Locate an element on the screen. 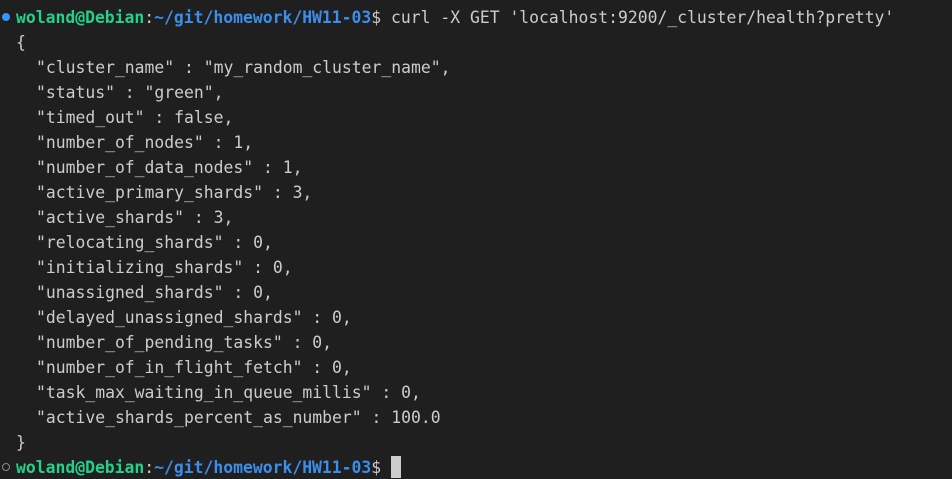  json-line: "timed_out" : false, is located at coordinates (135, 117).